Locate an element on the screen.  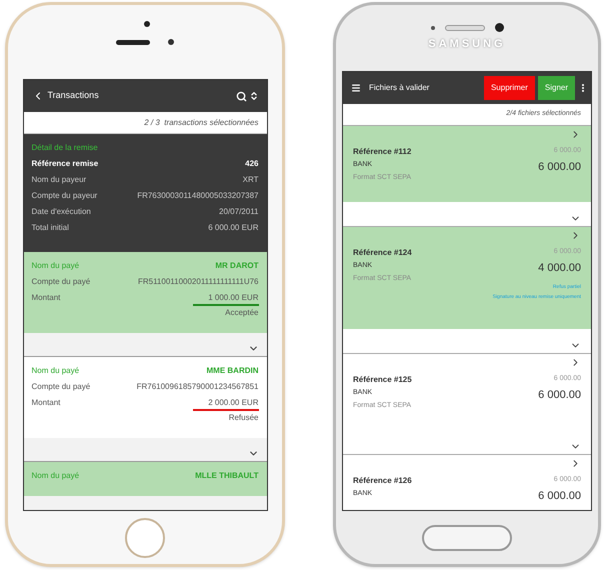
search-icon is located at coordinates (241, 96).